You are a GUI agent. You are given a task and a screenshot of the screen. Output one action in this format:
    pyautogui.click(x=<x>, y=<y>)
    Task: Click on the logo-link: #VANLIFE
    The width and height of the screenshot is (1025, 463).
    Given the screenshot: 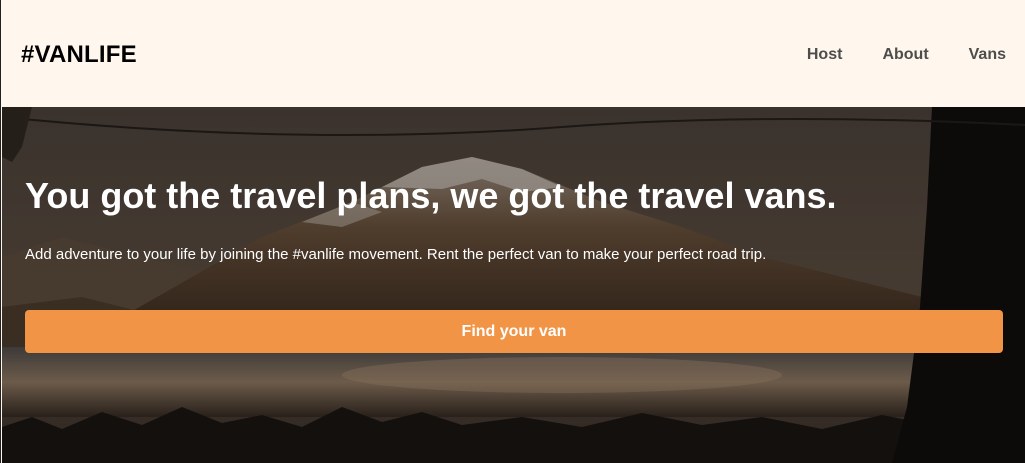 What is the action you would take?
    pyautogui.click(x=79, y=55)
    